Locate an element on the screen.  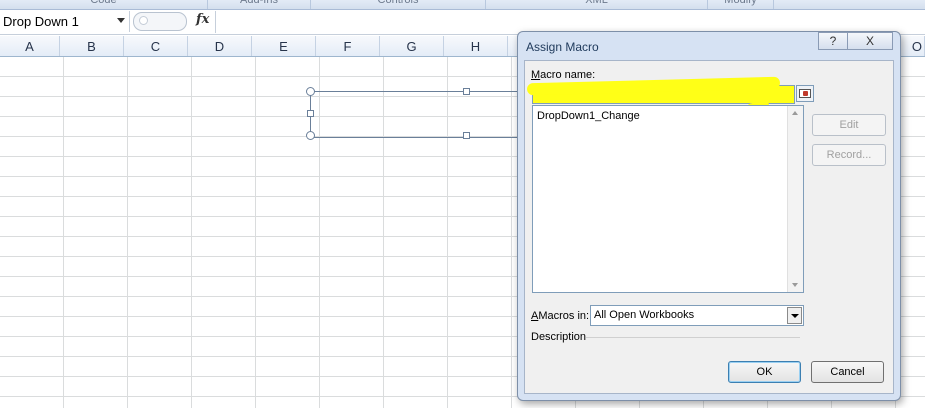
resize-handle-left is located at coordinates (310, 113).